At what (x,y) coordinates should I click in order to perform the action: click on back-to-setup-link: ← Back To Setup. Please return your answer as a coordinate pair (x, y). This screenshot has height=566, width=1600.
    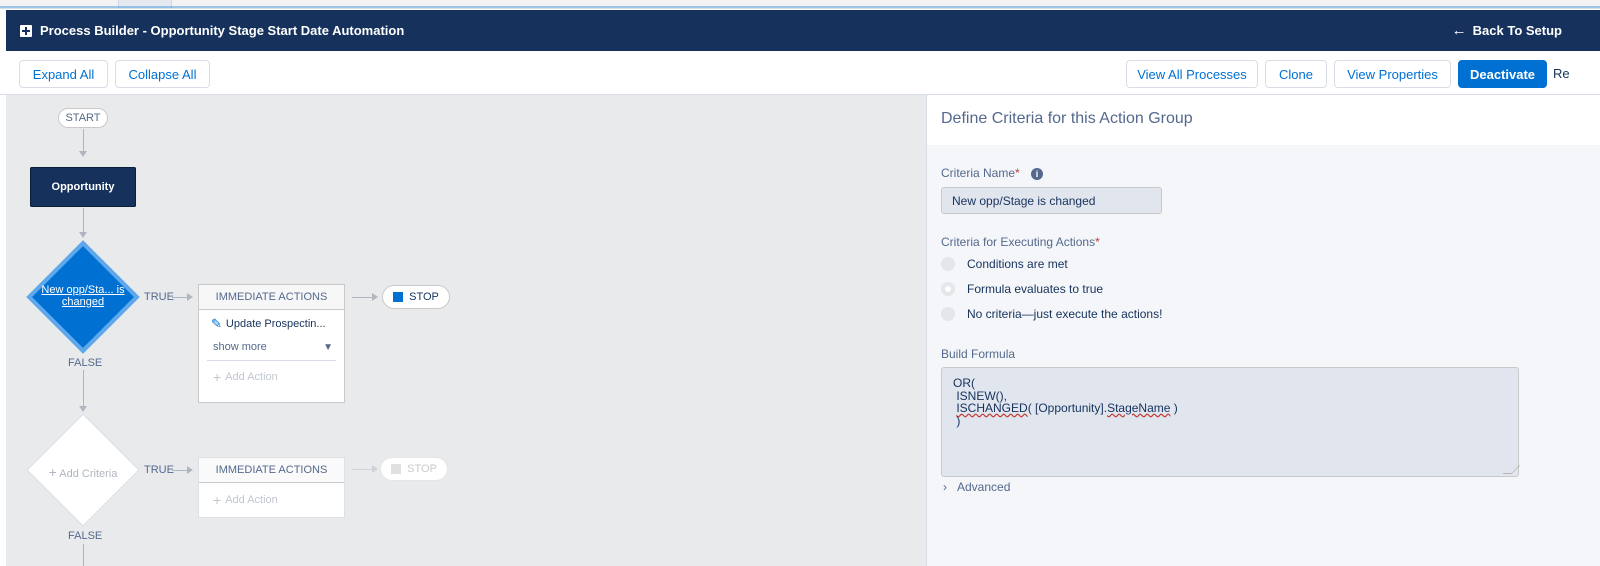
    Looking at the image, I should click on (1507, 30).